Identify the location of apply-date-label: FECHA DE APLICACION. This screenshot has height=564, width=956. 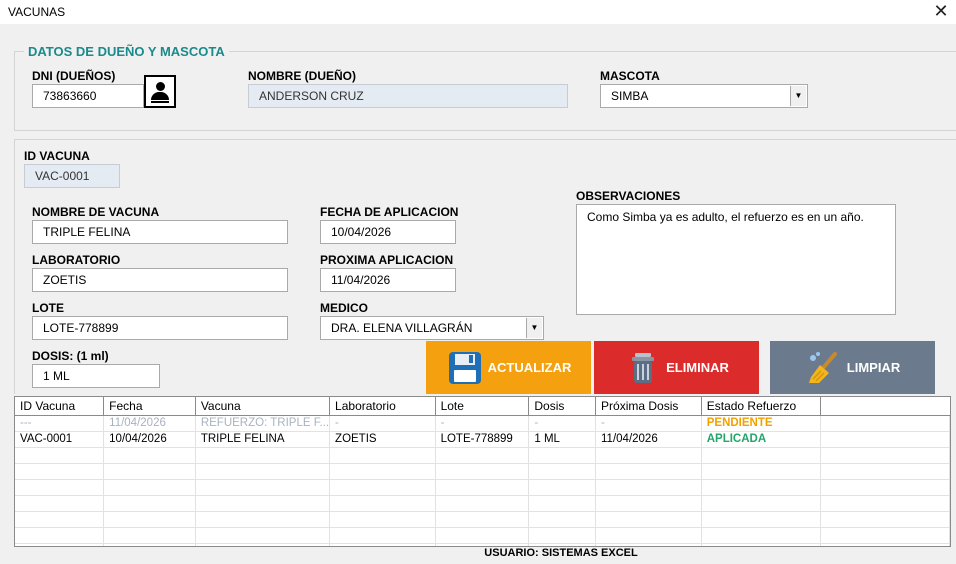
(389, 212).